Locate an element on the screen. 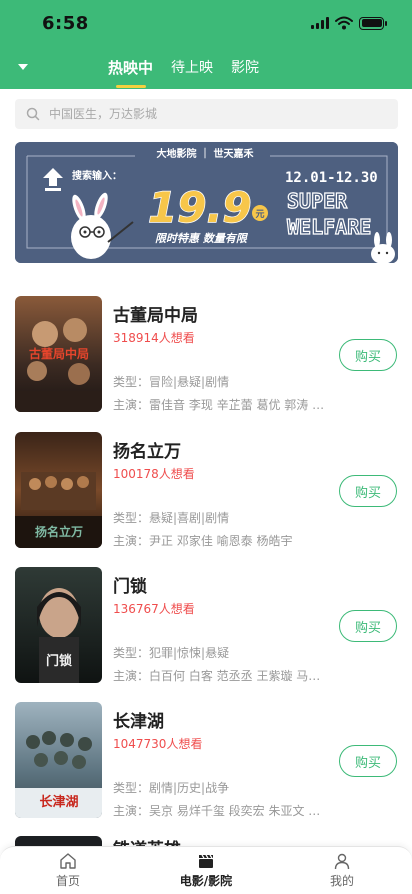 The height and width of the screenshot is (894, 412). banner-search-hint: 搜索输入： is located at coordinates (97, 175).